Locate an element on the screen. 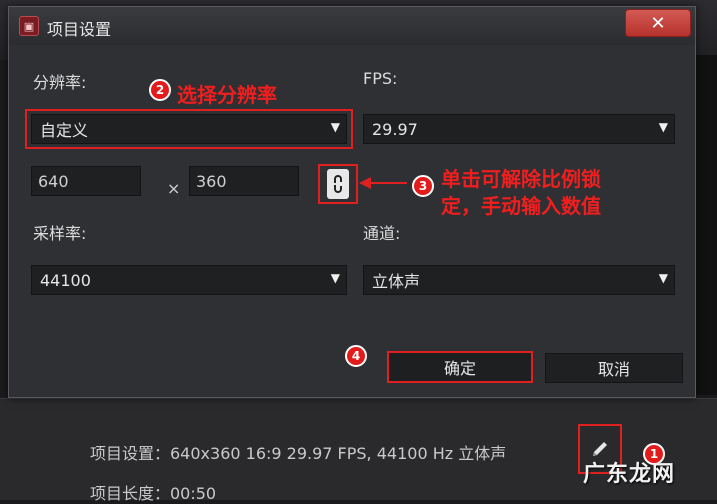  width-value: 640 is located at coordinates (53, 181).